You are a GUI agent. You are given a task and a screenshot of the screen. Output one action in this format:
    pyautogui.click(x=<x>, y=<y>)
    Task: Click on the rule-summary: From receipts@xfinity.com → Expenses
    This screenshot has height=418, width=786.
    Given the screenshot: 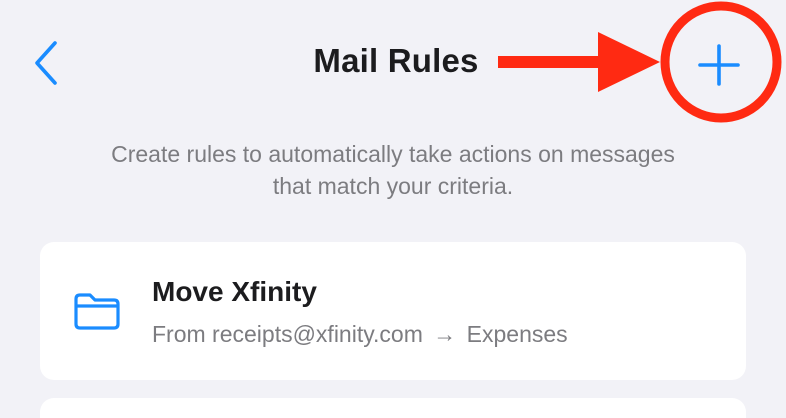 What is the action you would take?
    pyautogui.click(x=360, y=334)
    